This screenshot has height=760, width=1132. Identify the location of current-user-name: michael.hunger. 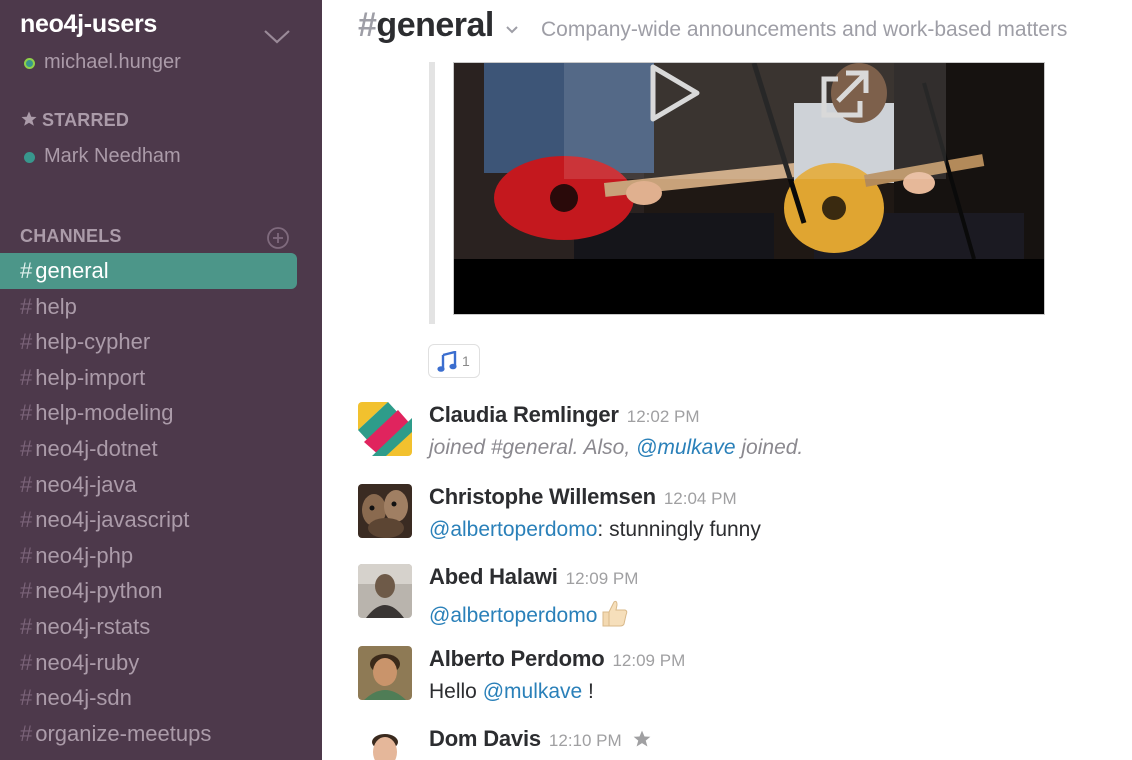
(112, 62).